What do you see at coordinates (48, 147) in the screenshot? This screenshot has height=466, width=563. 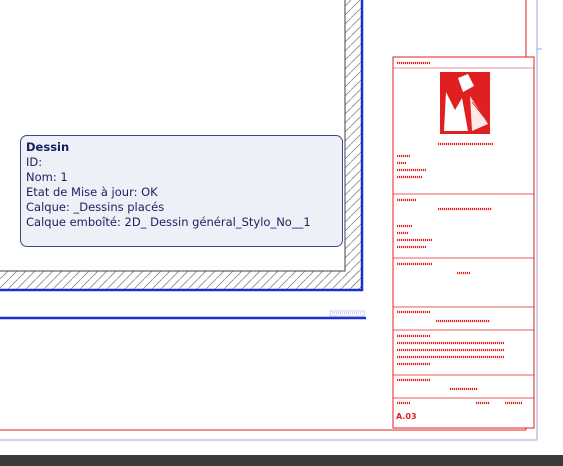 I see `tooltip-title: Dessin` at bounding box center [48, 147].